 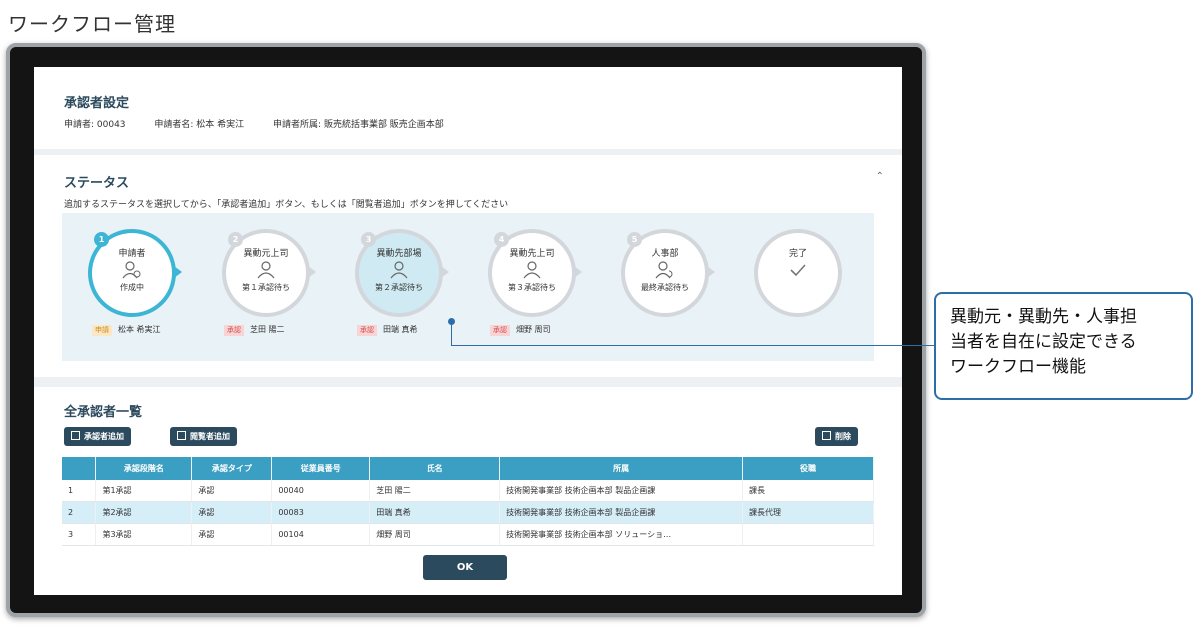 I want to click on add-approver-label: 承認者追加, so click(x=104, y=436).